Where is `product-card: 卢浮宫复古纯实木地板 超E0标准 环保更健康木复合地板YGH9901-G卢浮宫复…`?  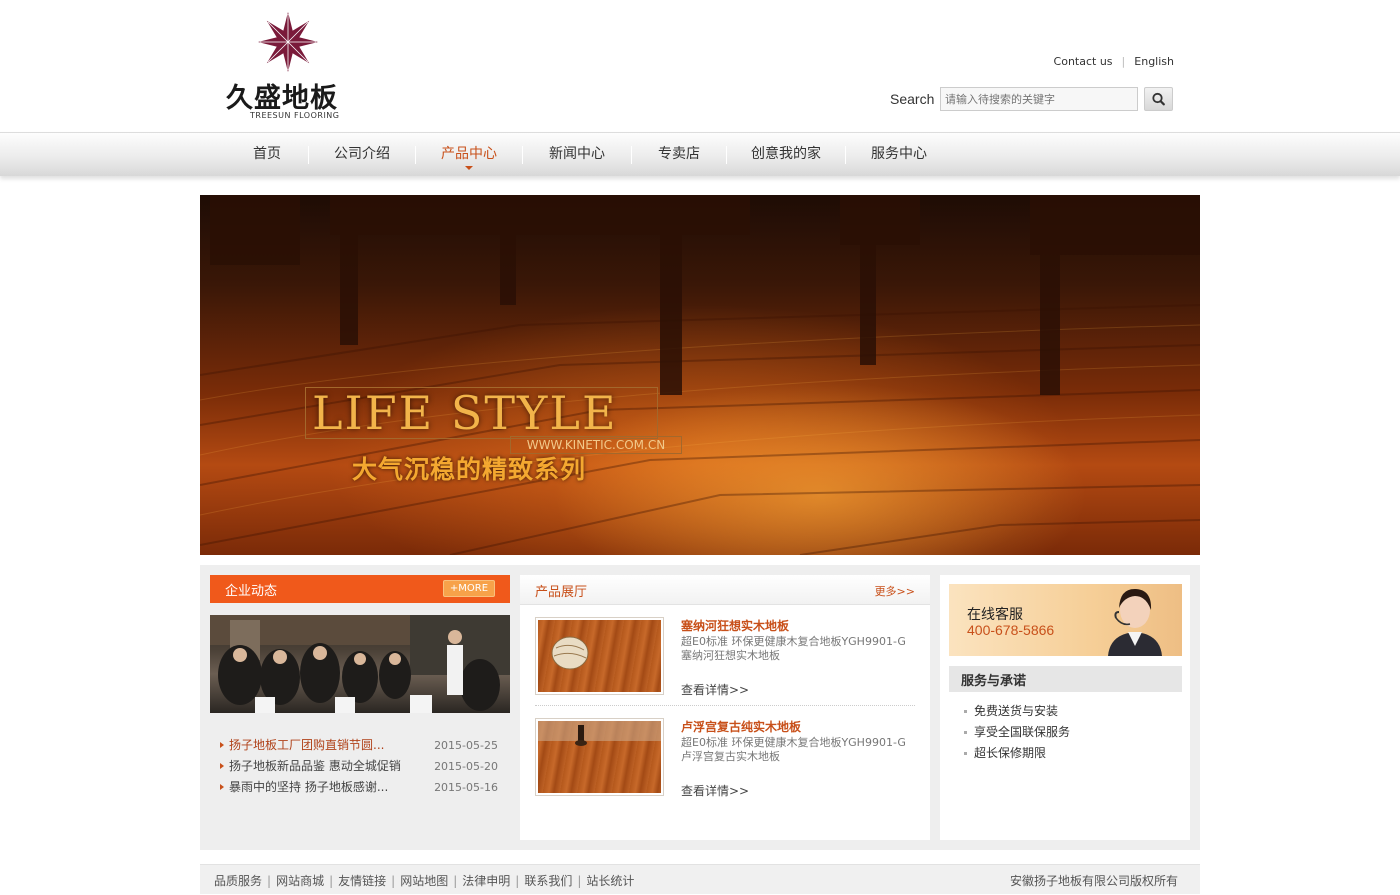 product-card: 卢浮宫复古纯实木地板 超E0标准 环保更健康木复合地板YGH9901-G卢浮宫复… is located at coordinates (725, 759).